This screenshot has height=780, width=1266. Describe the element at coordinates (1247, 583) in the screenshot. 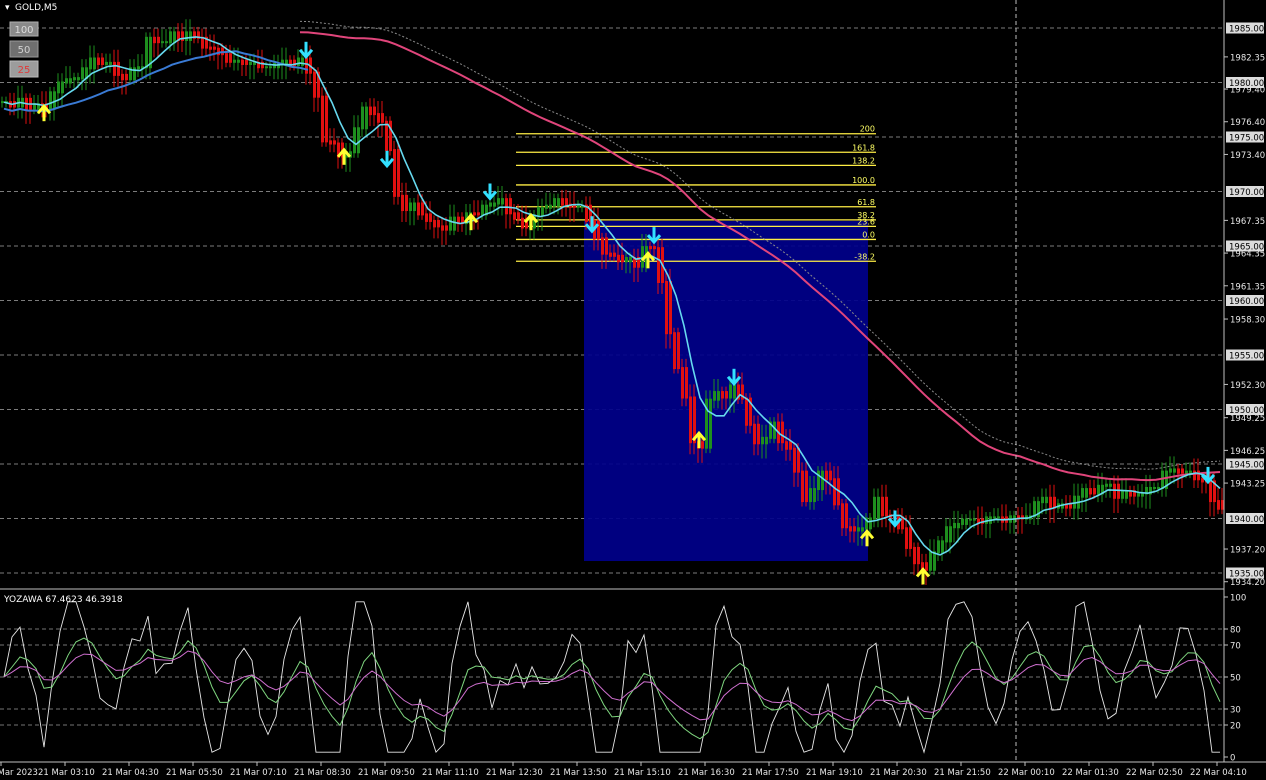

I see `price-axis-label: 1934.20` at that location.